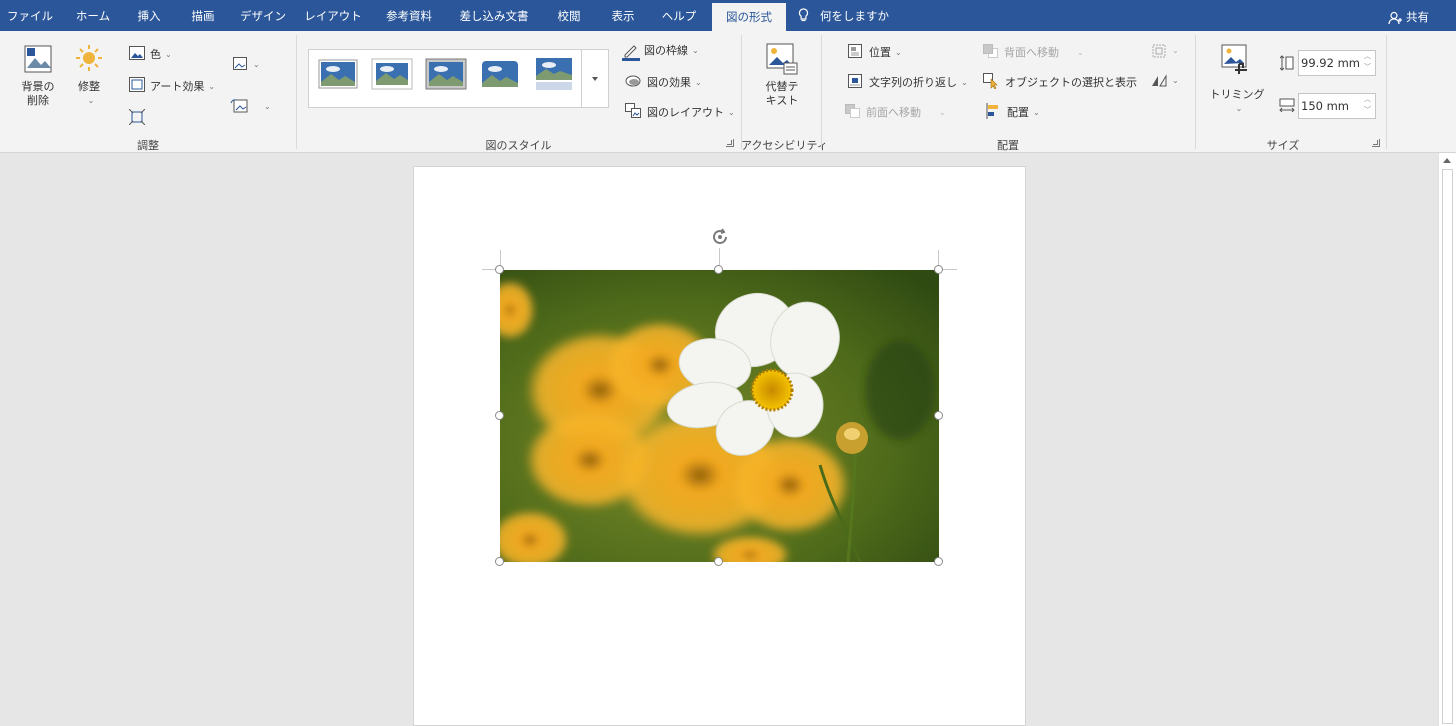 This screenshot has width=1456, height=726. I want to click on width-icon, so click(1287, 106).